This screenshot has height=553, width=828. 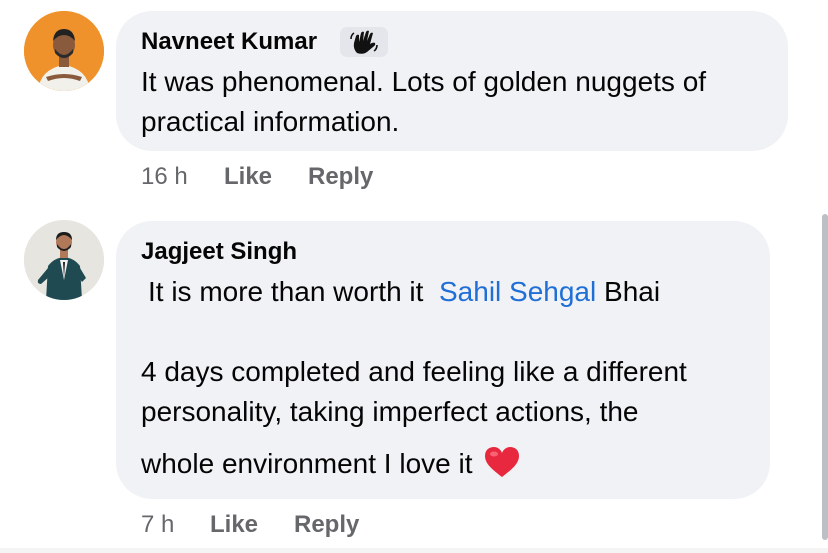 I want to click on comment-text-segment: Bhai, so click(x=632, y=291).